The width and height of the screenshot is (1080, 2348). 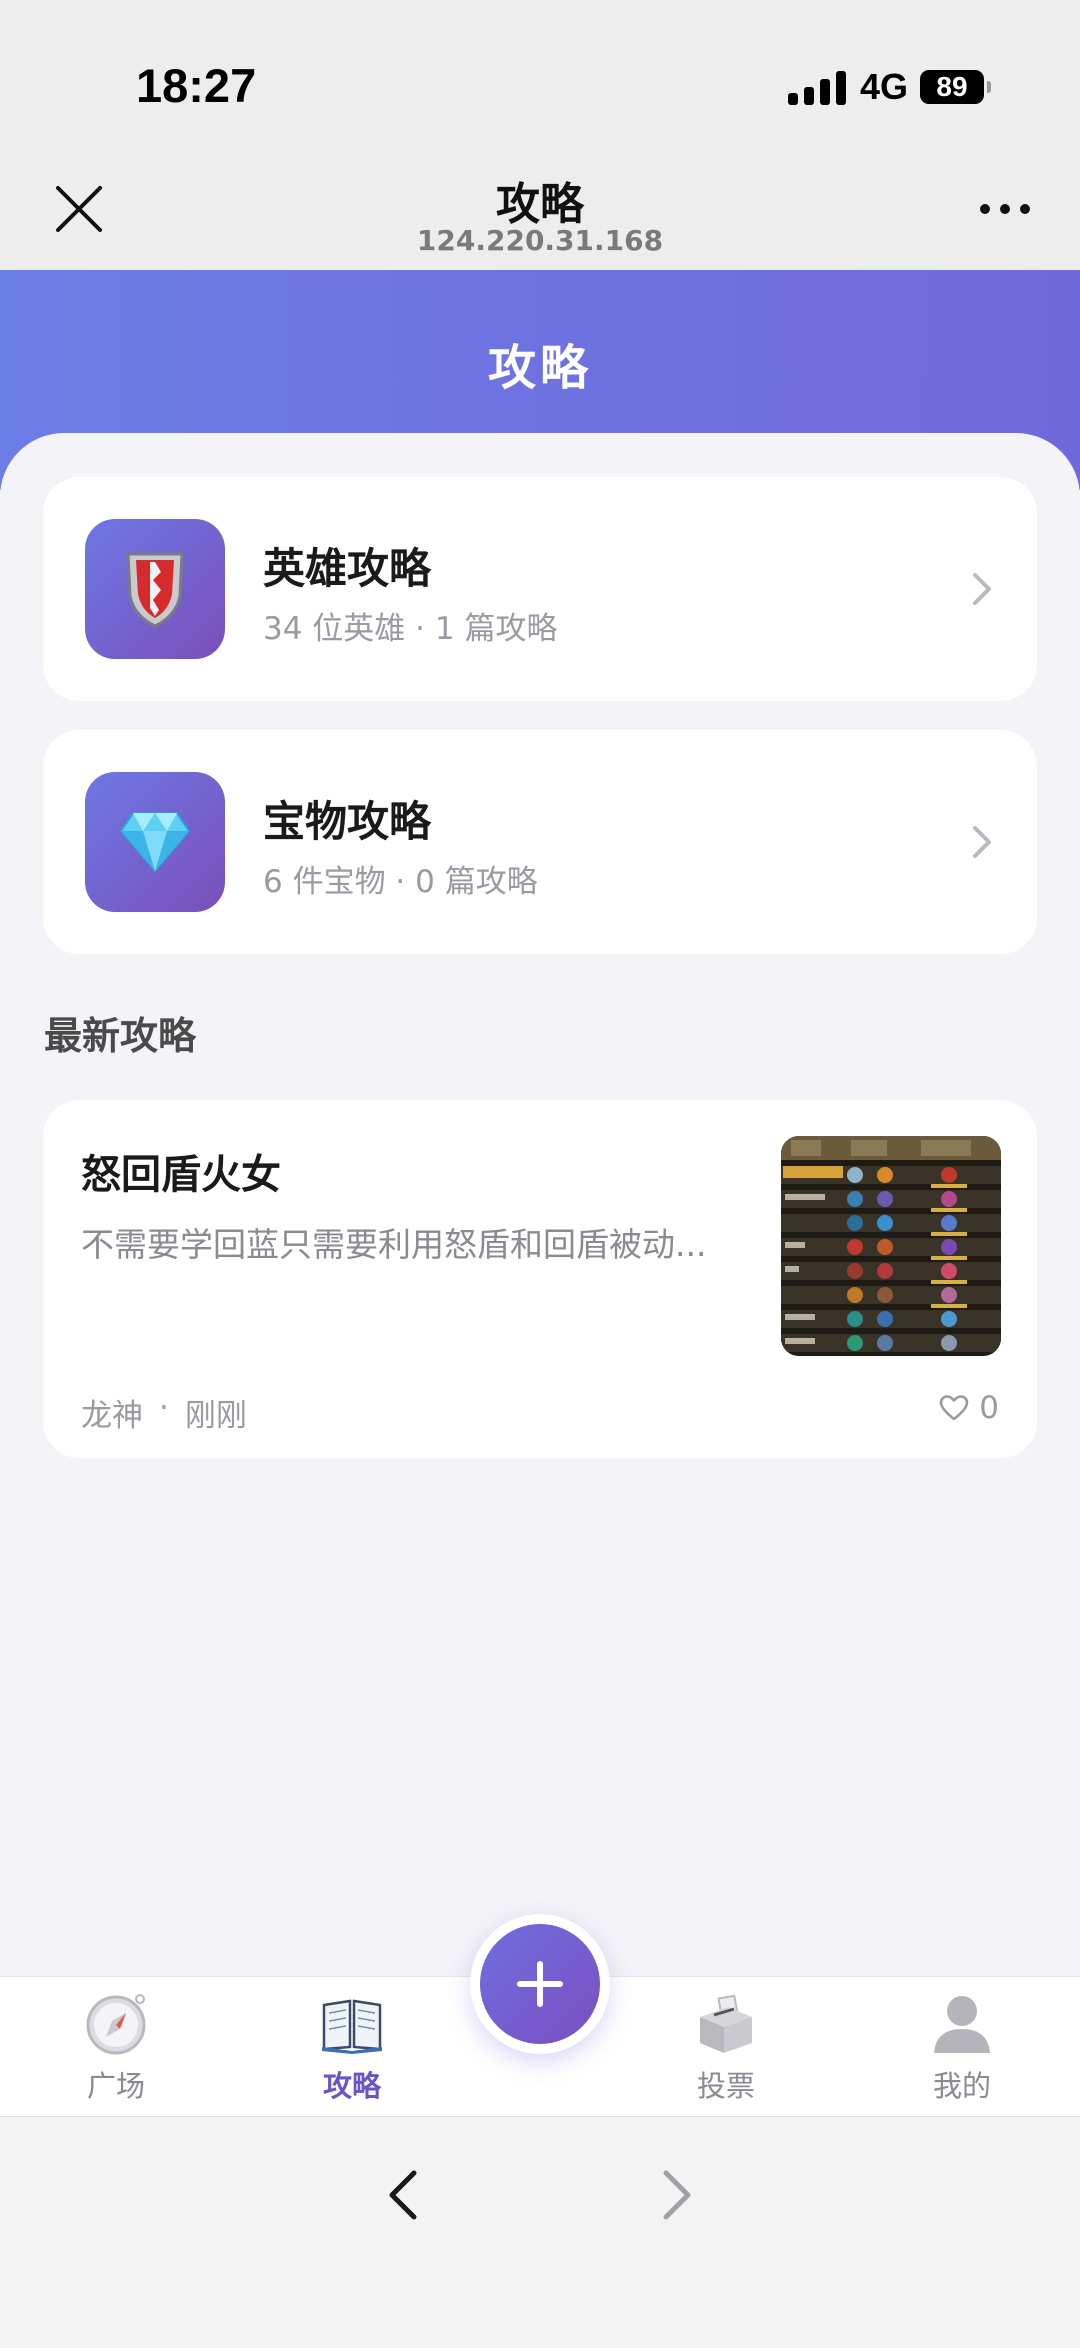 I want to click on nav-bar: 攻略 124.220.31.168, so click(x=540, y=215).